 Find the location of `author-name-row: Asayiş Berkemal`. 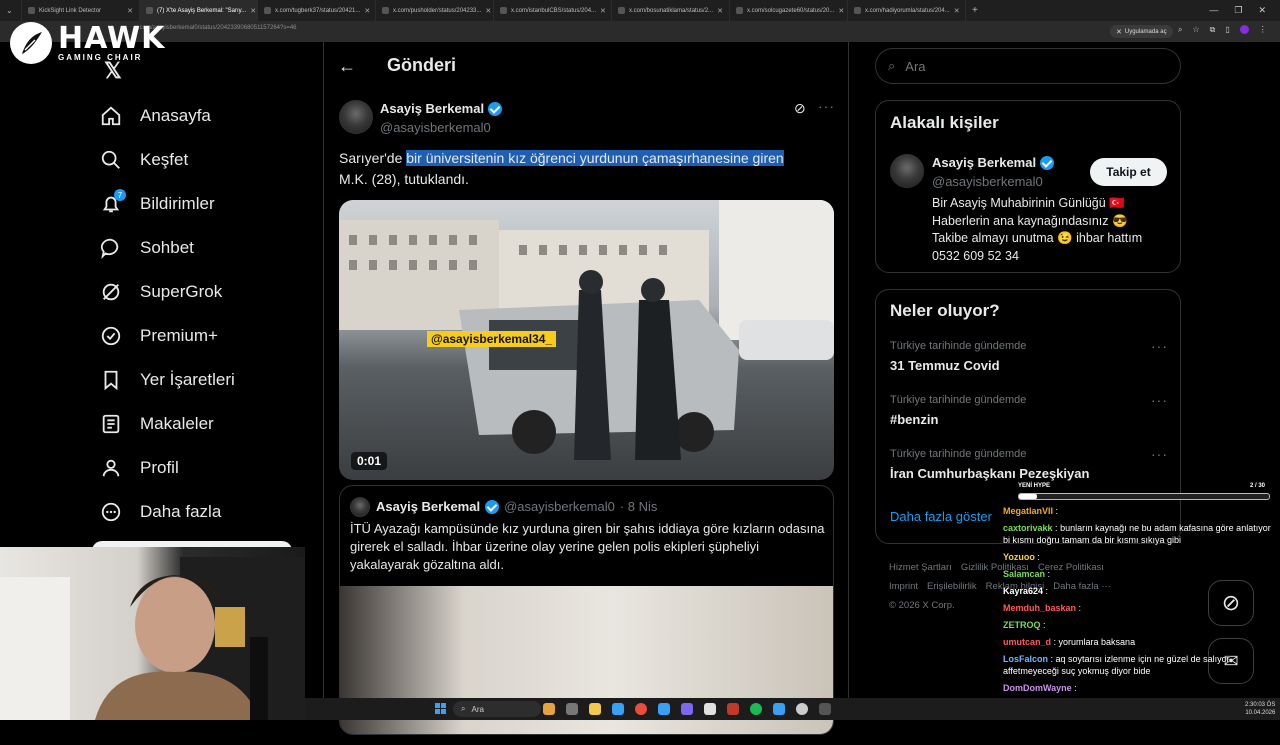

author-name-row: Asayiş Berkemal is located at coordinates (441, 108).